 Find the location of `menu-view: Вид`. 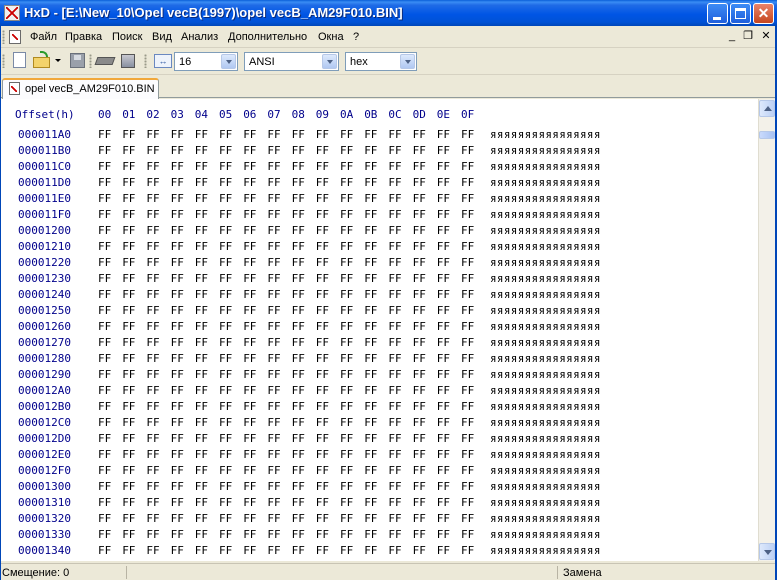

menu-view: Вид is located at coordinates (162, 37).